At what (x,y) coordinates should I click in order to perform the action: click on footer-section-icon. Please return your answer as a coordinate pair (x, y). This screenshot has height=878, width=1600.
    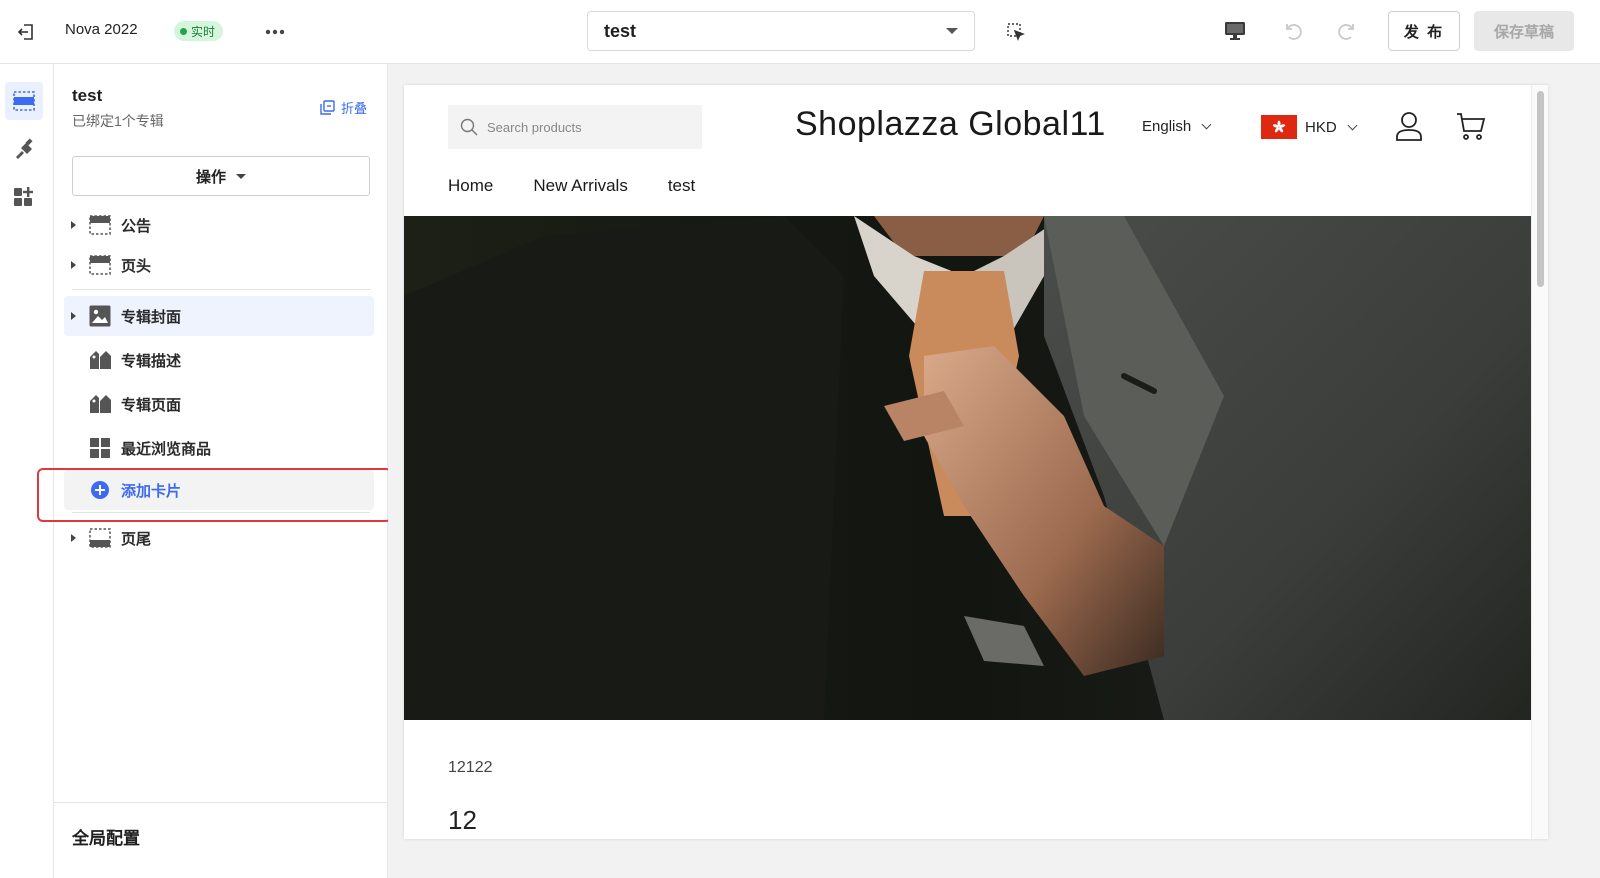
    Looking at the image, I should click on (100, 538).